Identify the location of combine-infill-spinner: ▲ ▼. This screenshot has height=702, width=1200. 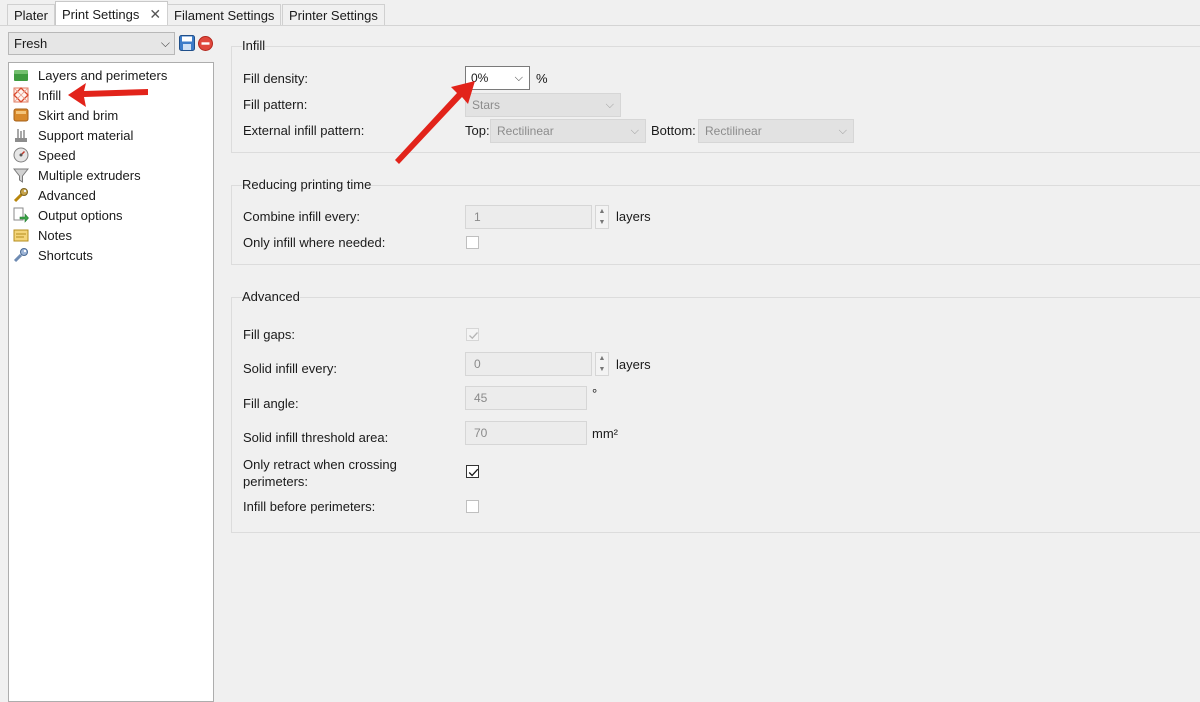
(602, 217).